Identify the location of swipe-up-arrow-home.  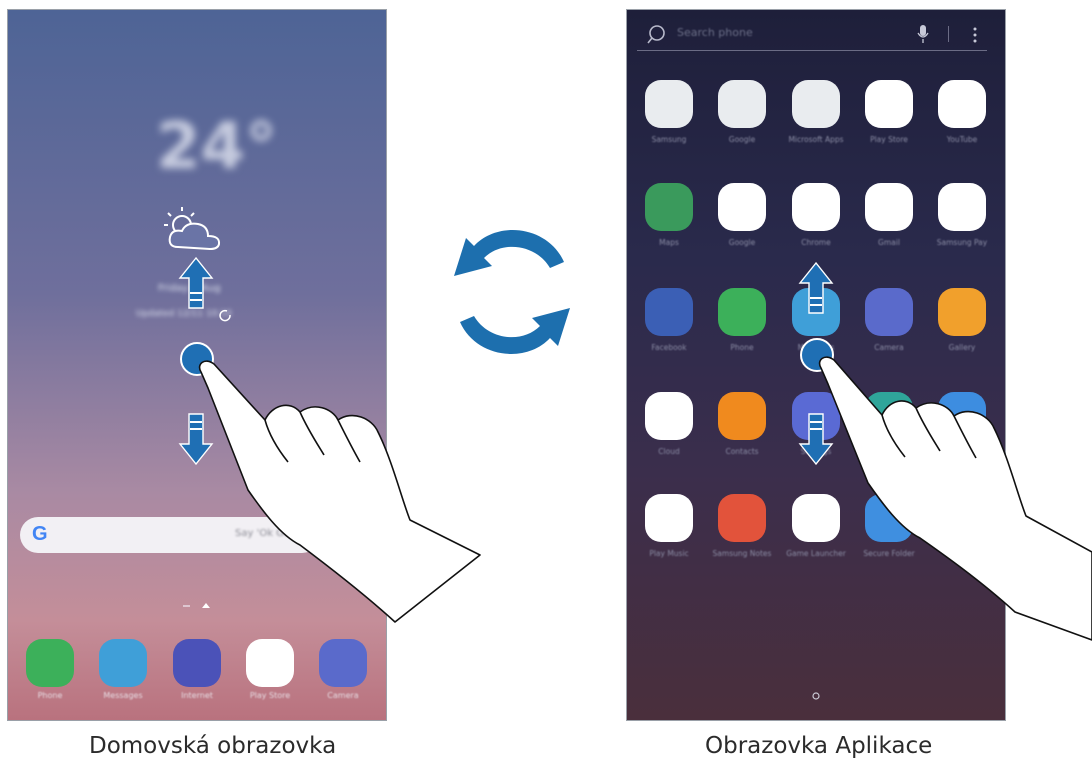
(196, 283).